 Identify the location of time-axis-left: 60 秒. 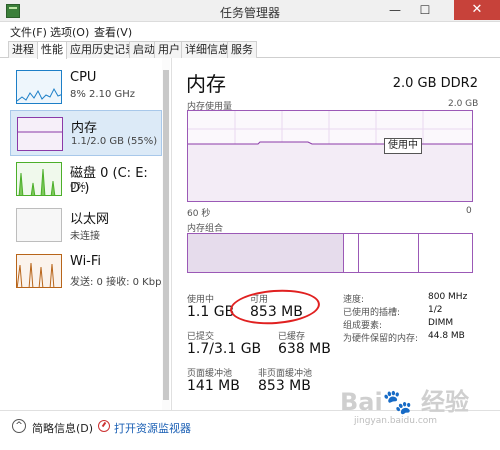
(199, 214).